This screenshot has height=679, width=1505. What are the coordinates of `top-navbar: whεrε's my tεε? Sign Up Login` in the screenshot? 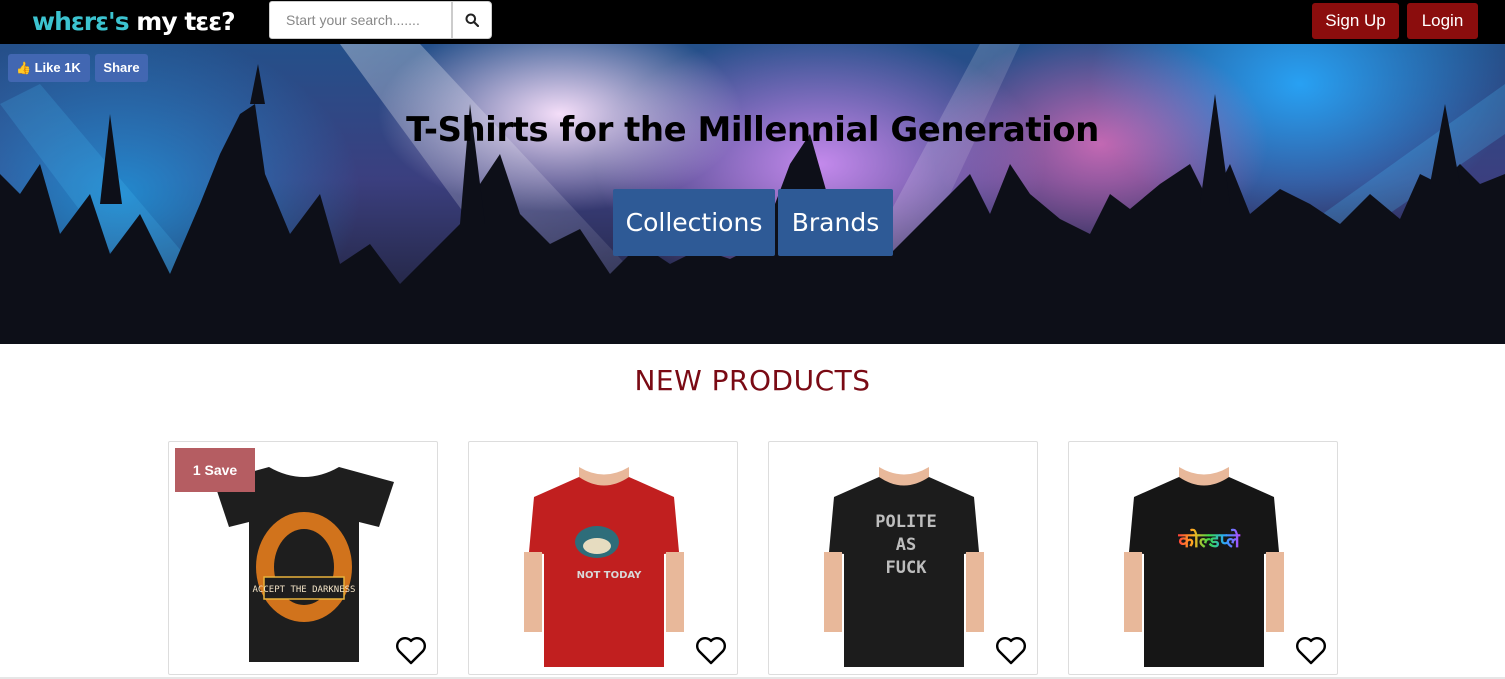 It's located at (752, 22).